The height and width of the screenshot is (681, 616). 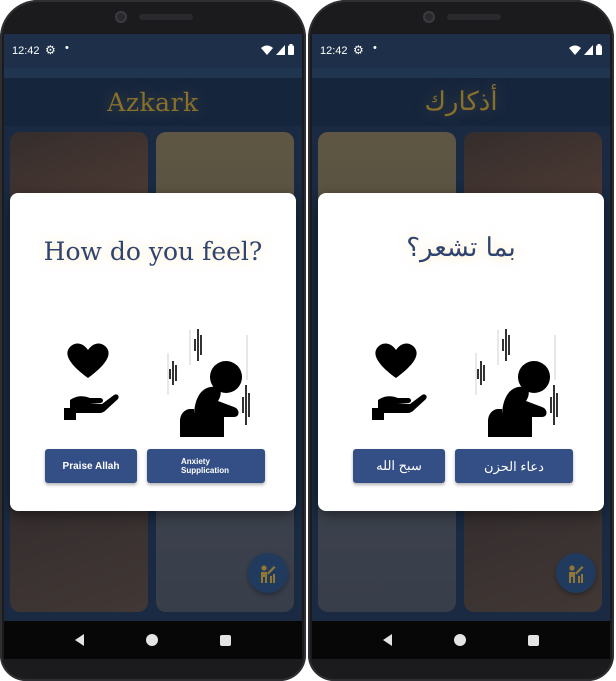 What do you see at coordinates (399, 466) in the screenshot?
I see `praise-allah-button: سبح الله` at bounding box center [399, 466].